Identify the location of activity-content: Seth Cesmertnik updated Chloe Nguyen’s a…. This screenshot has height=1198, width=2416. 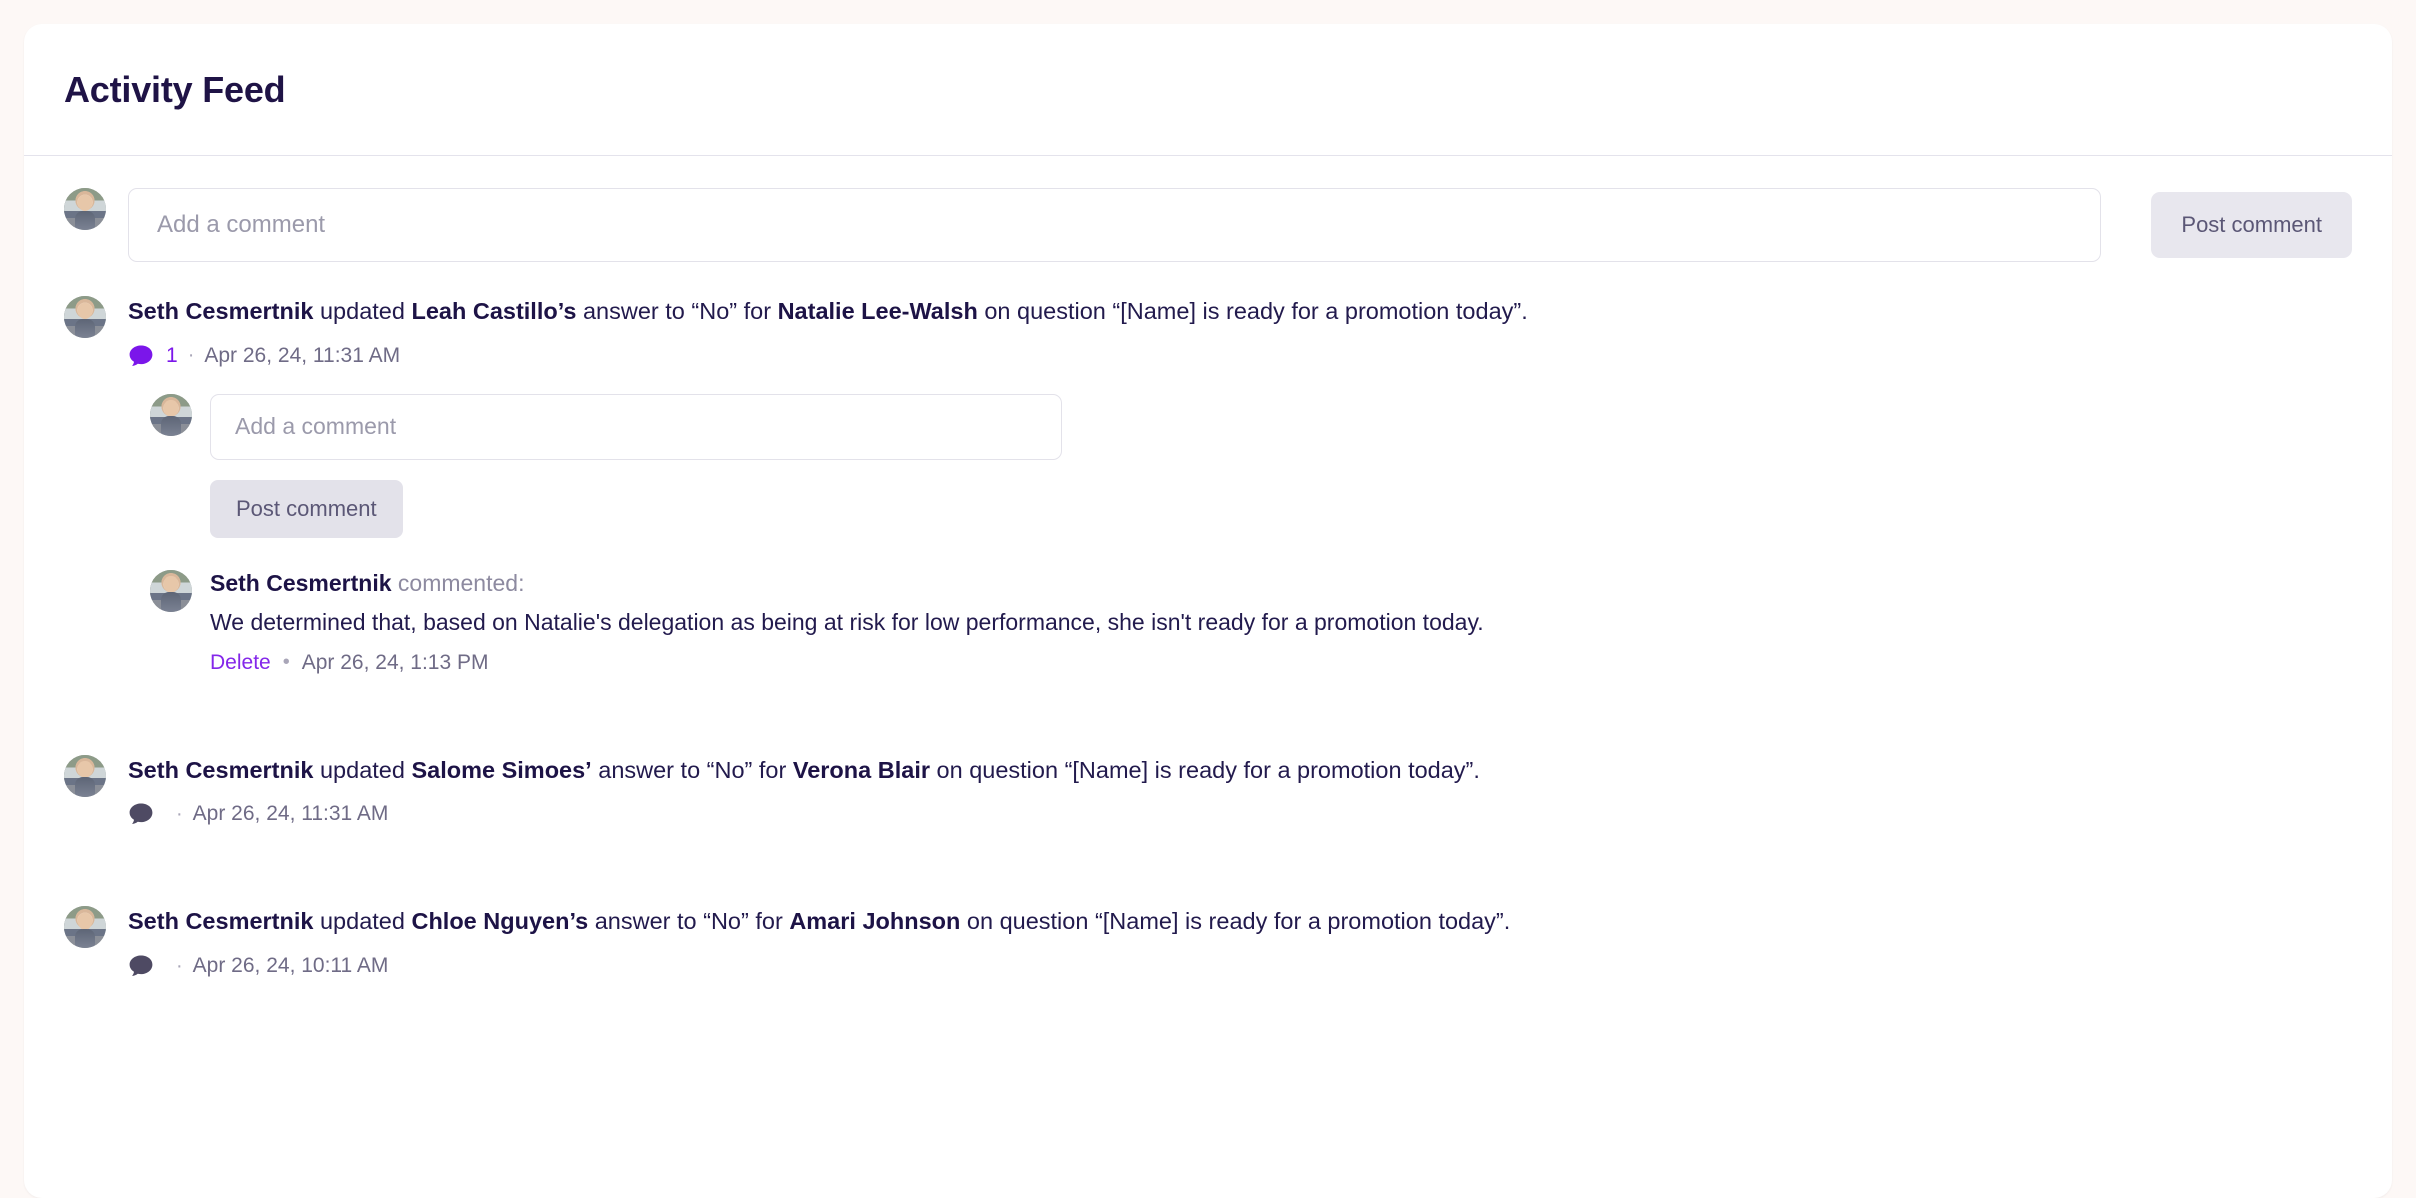
(1240, 942).